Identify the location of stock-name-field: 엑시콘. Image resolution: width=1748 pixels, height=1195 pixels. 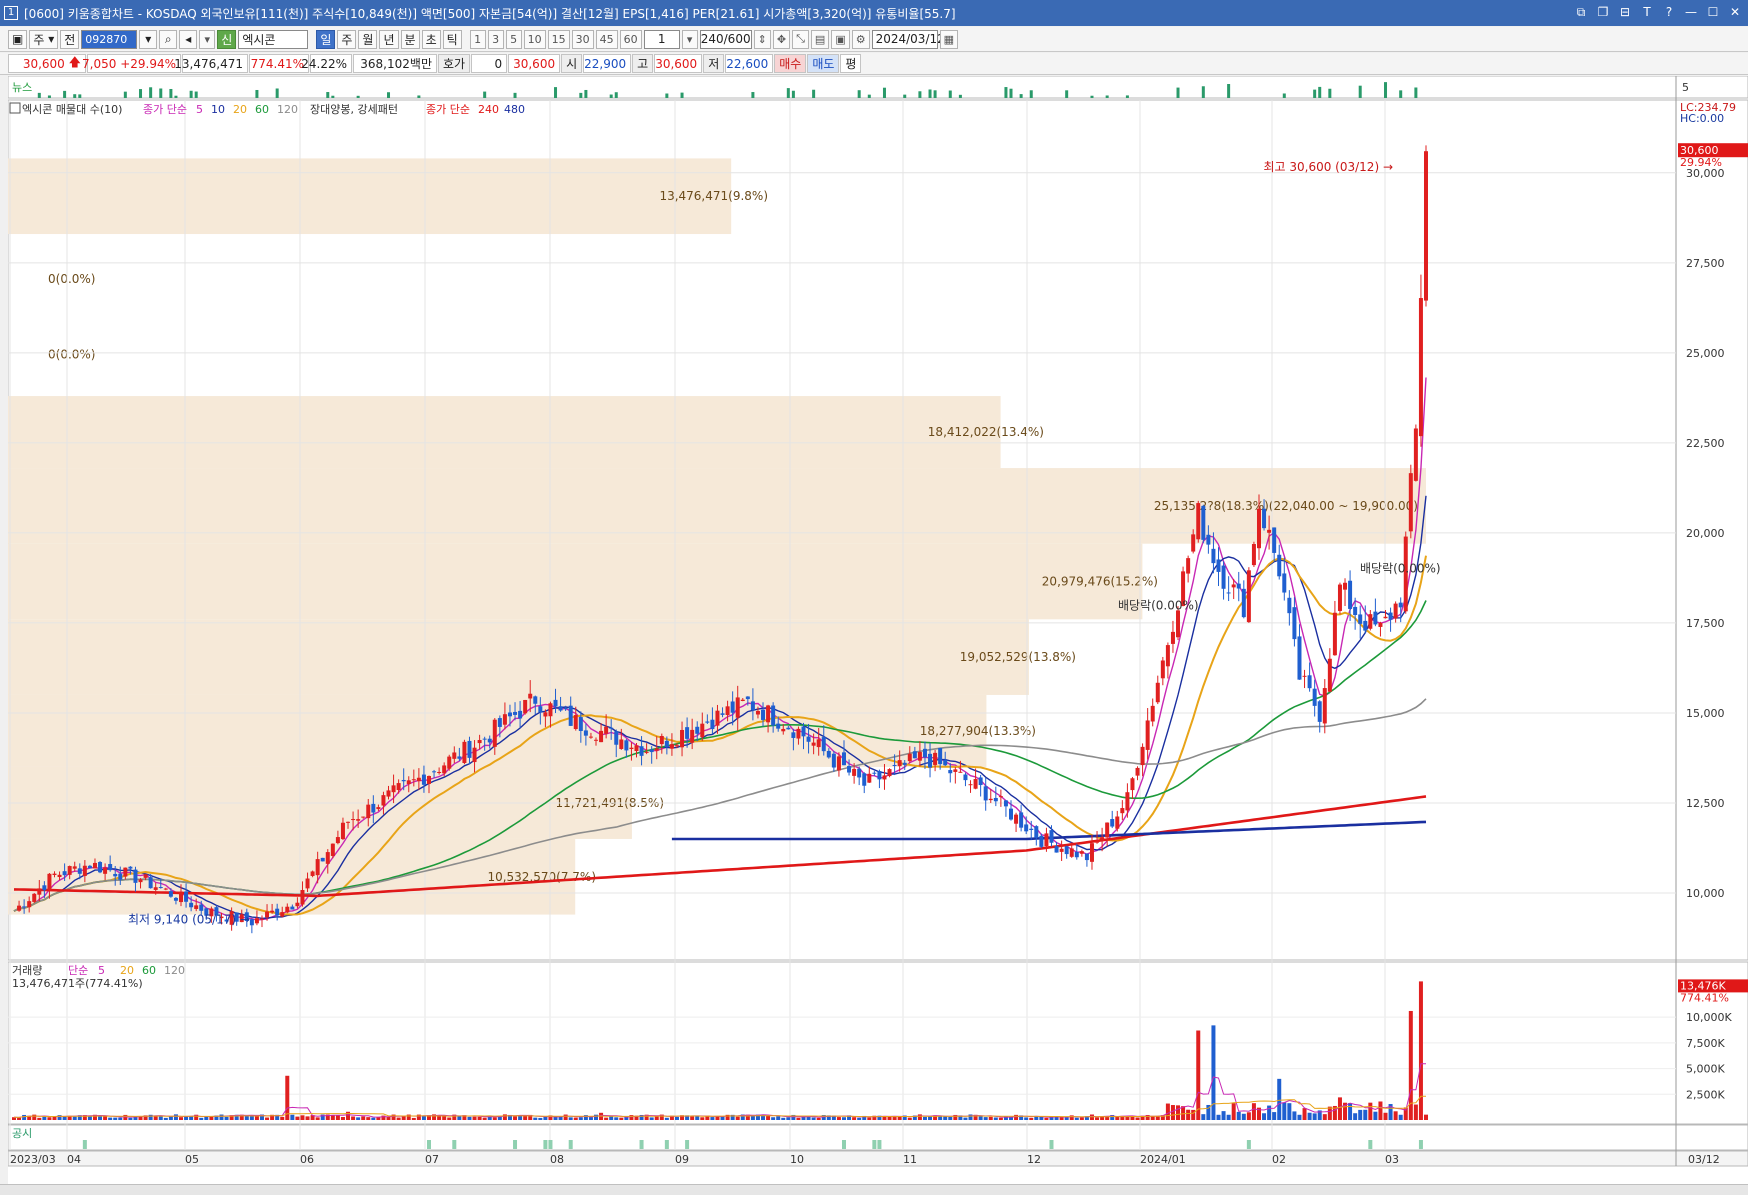
(273, 39).